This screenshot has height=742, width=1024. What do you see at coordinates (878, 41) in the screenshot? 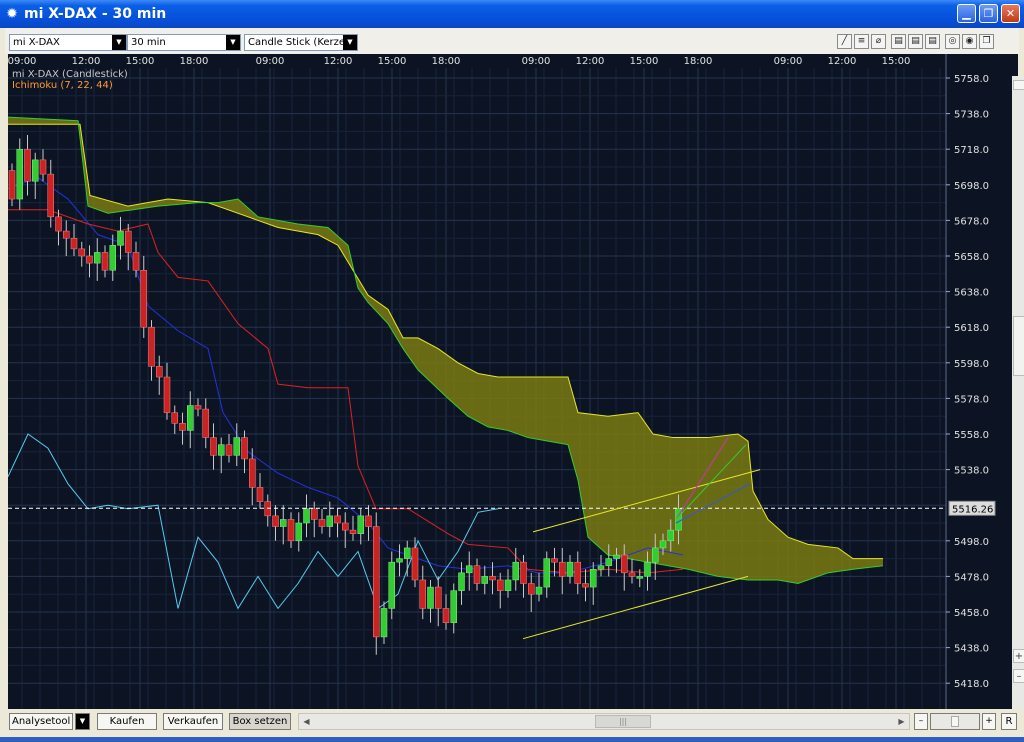
I see `erase-icon: ⌀` at bounding box center [878, 41].